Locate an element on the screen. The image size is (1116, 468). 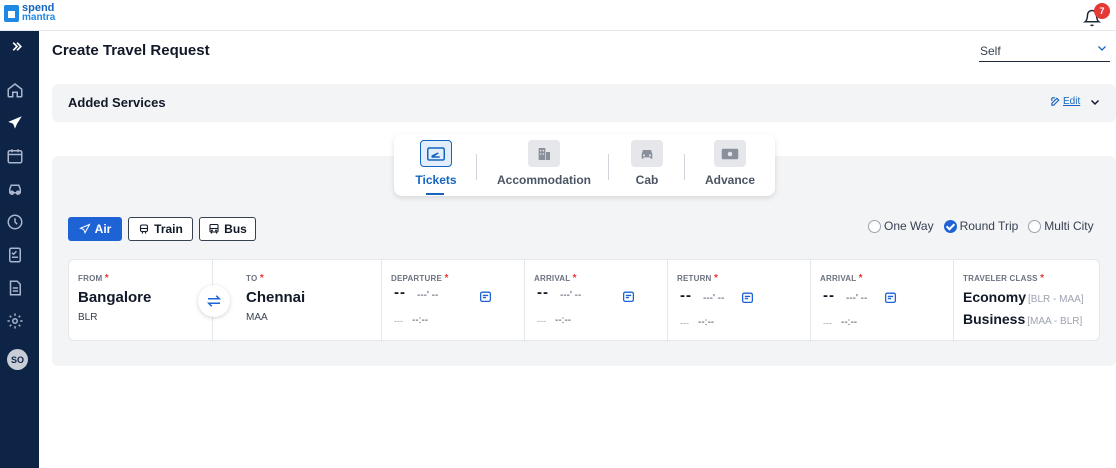
mode-air-button: Air is located at coordinates (95, 229).